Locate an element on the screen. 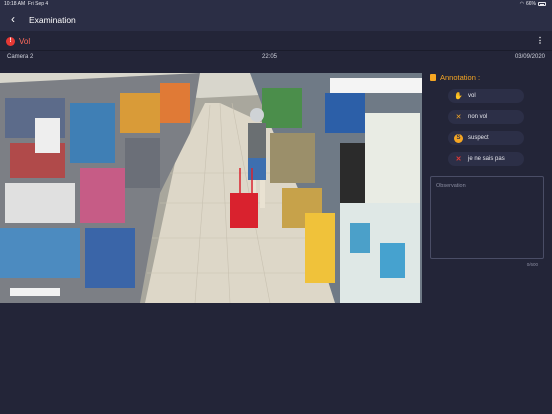 This screenshot has width=552, height=414. alert-label: Vol is located at coordinates (25, 41).